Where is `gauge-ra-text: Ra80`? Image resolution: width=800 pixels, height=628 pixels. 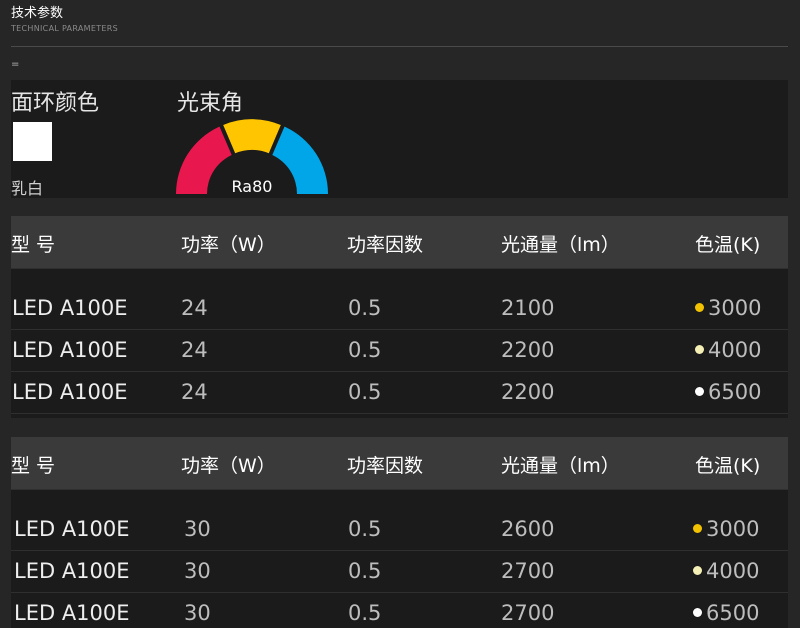 gauge-ra-text: Ra80 is located at coordinates (252, 186).